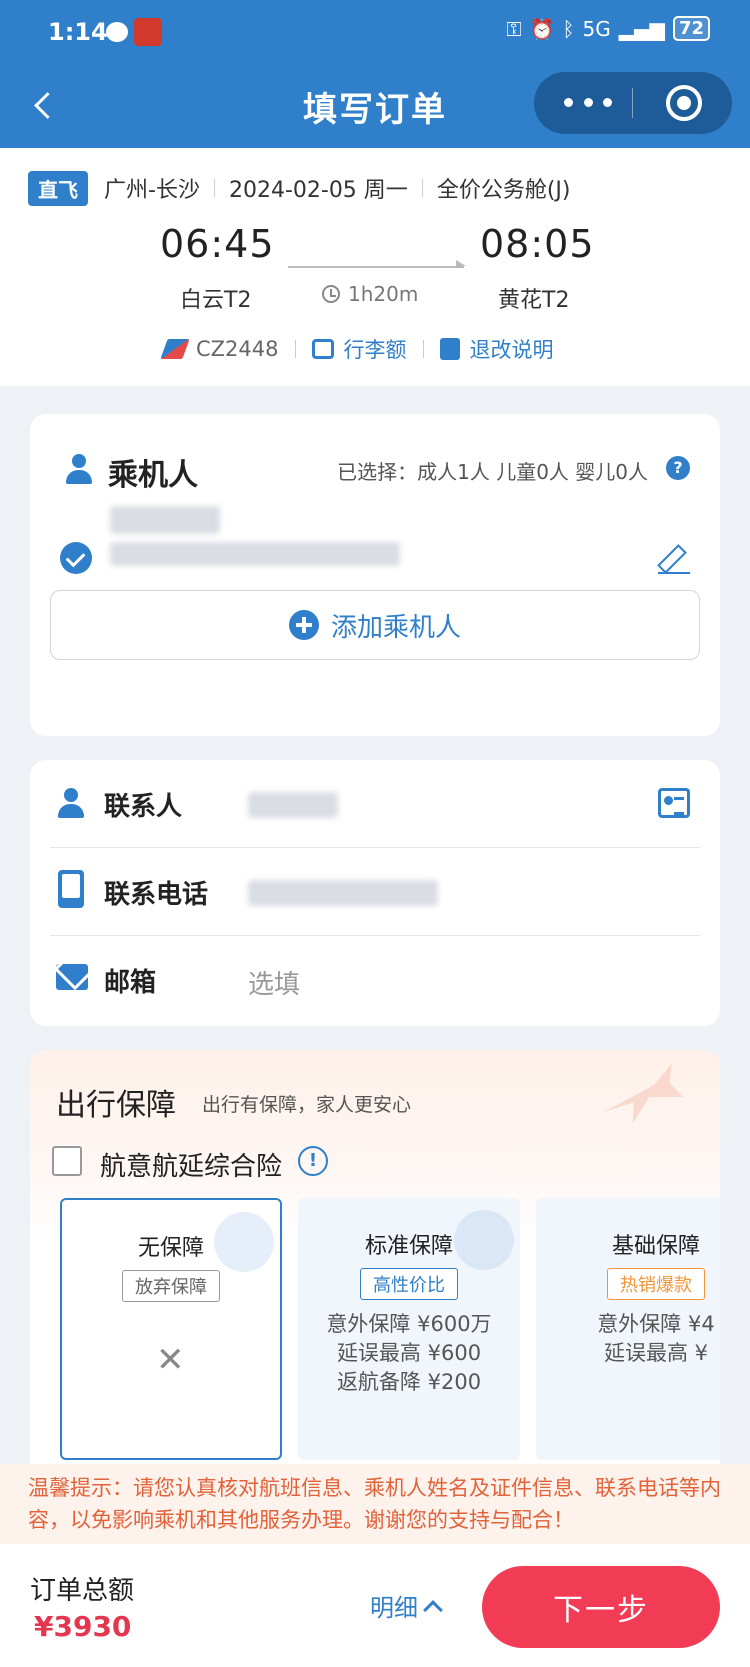 The width and height of the screenshot is (750, 1667). I want to click on flight-arrow, so click(377, 264).